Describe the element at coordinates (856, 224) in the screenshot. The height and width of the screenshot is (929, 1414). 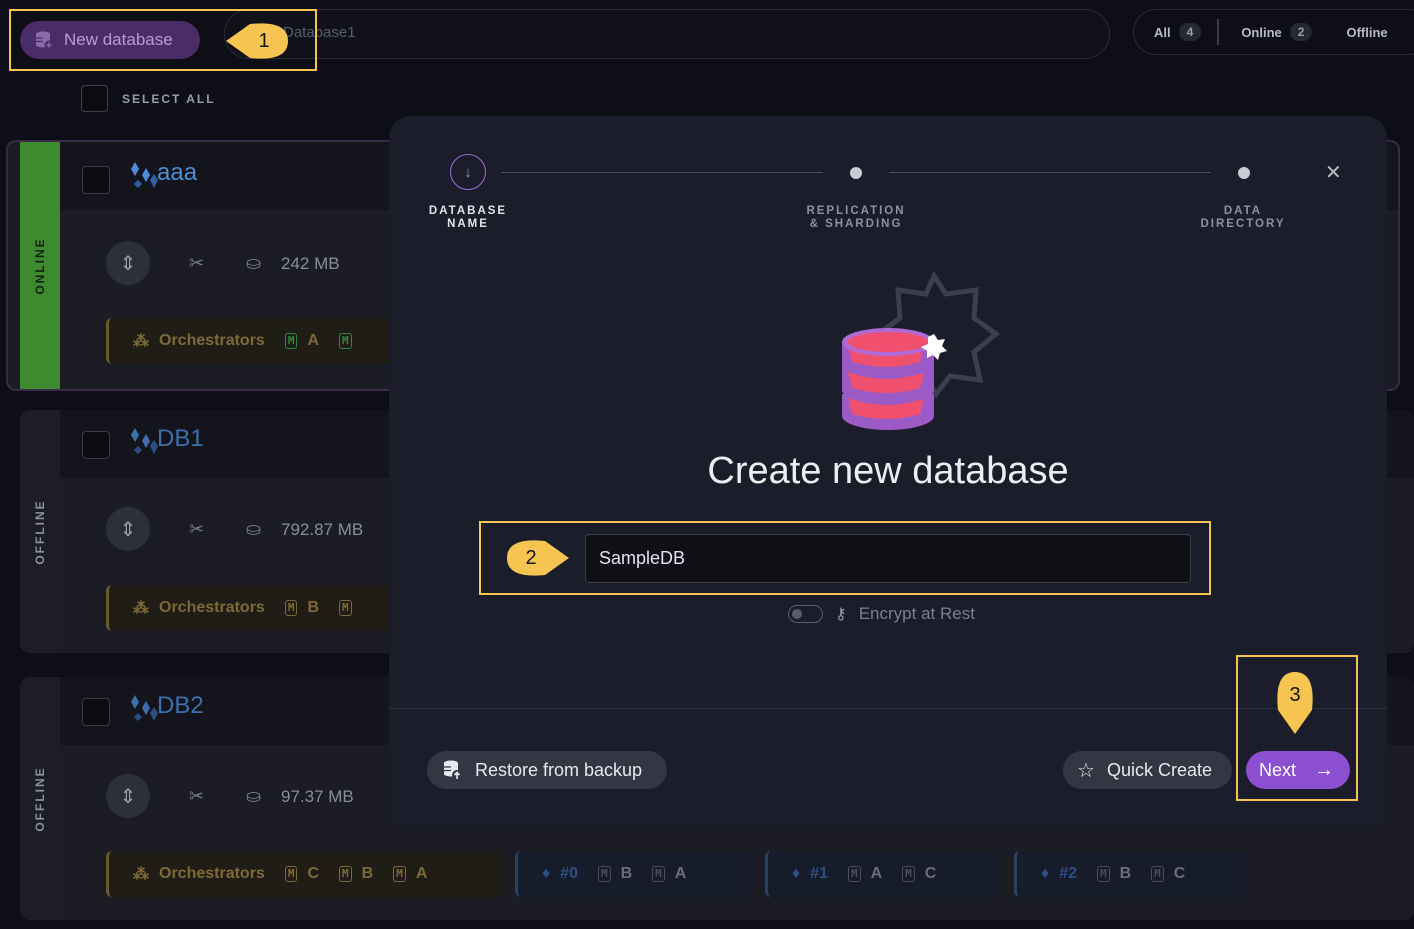
I see `step-label-line: & SHARDING` at that location.